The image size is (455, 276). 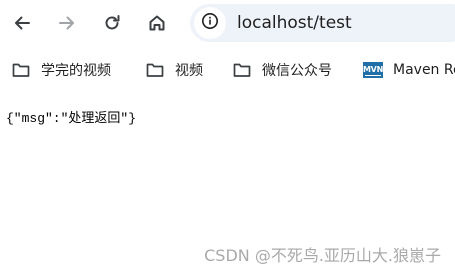 What do you see at coordinates (189, 71) in the screenshot?
I see `bookmark-label: 视频` at bounding box center [189, 71].